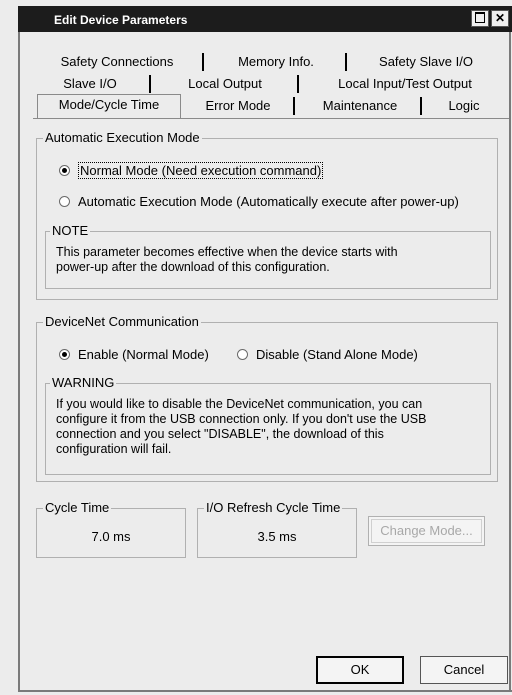 This screenshot has height=695, width=512. I want to click on tab-panel-border, so click(271, 118).